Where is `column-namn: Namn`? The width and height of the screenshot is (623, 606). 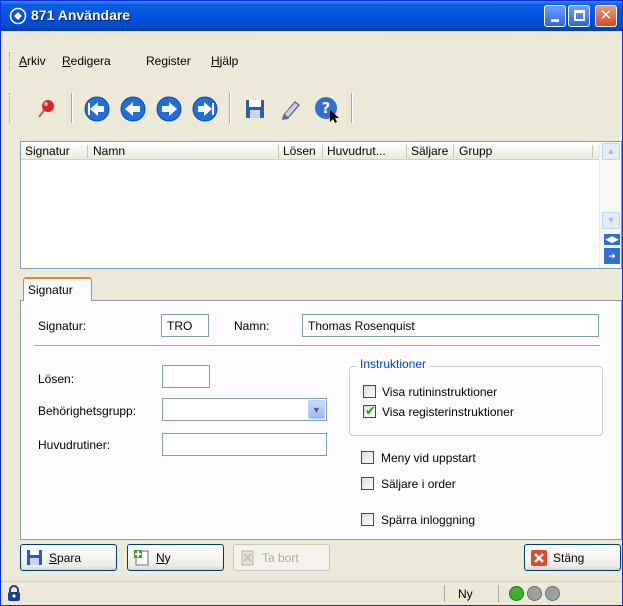 column-namn: Namn is located at coordinates (109, 151).